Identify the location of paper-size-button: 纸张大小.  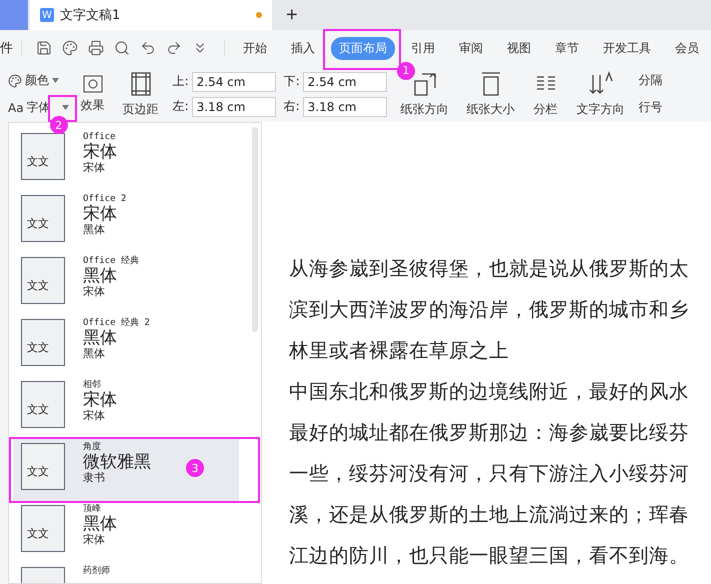
(490, 94).